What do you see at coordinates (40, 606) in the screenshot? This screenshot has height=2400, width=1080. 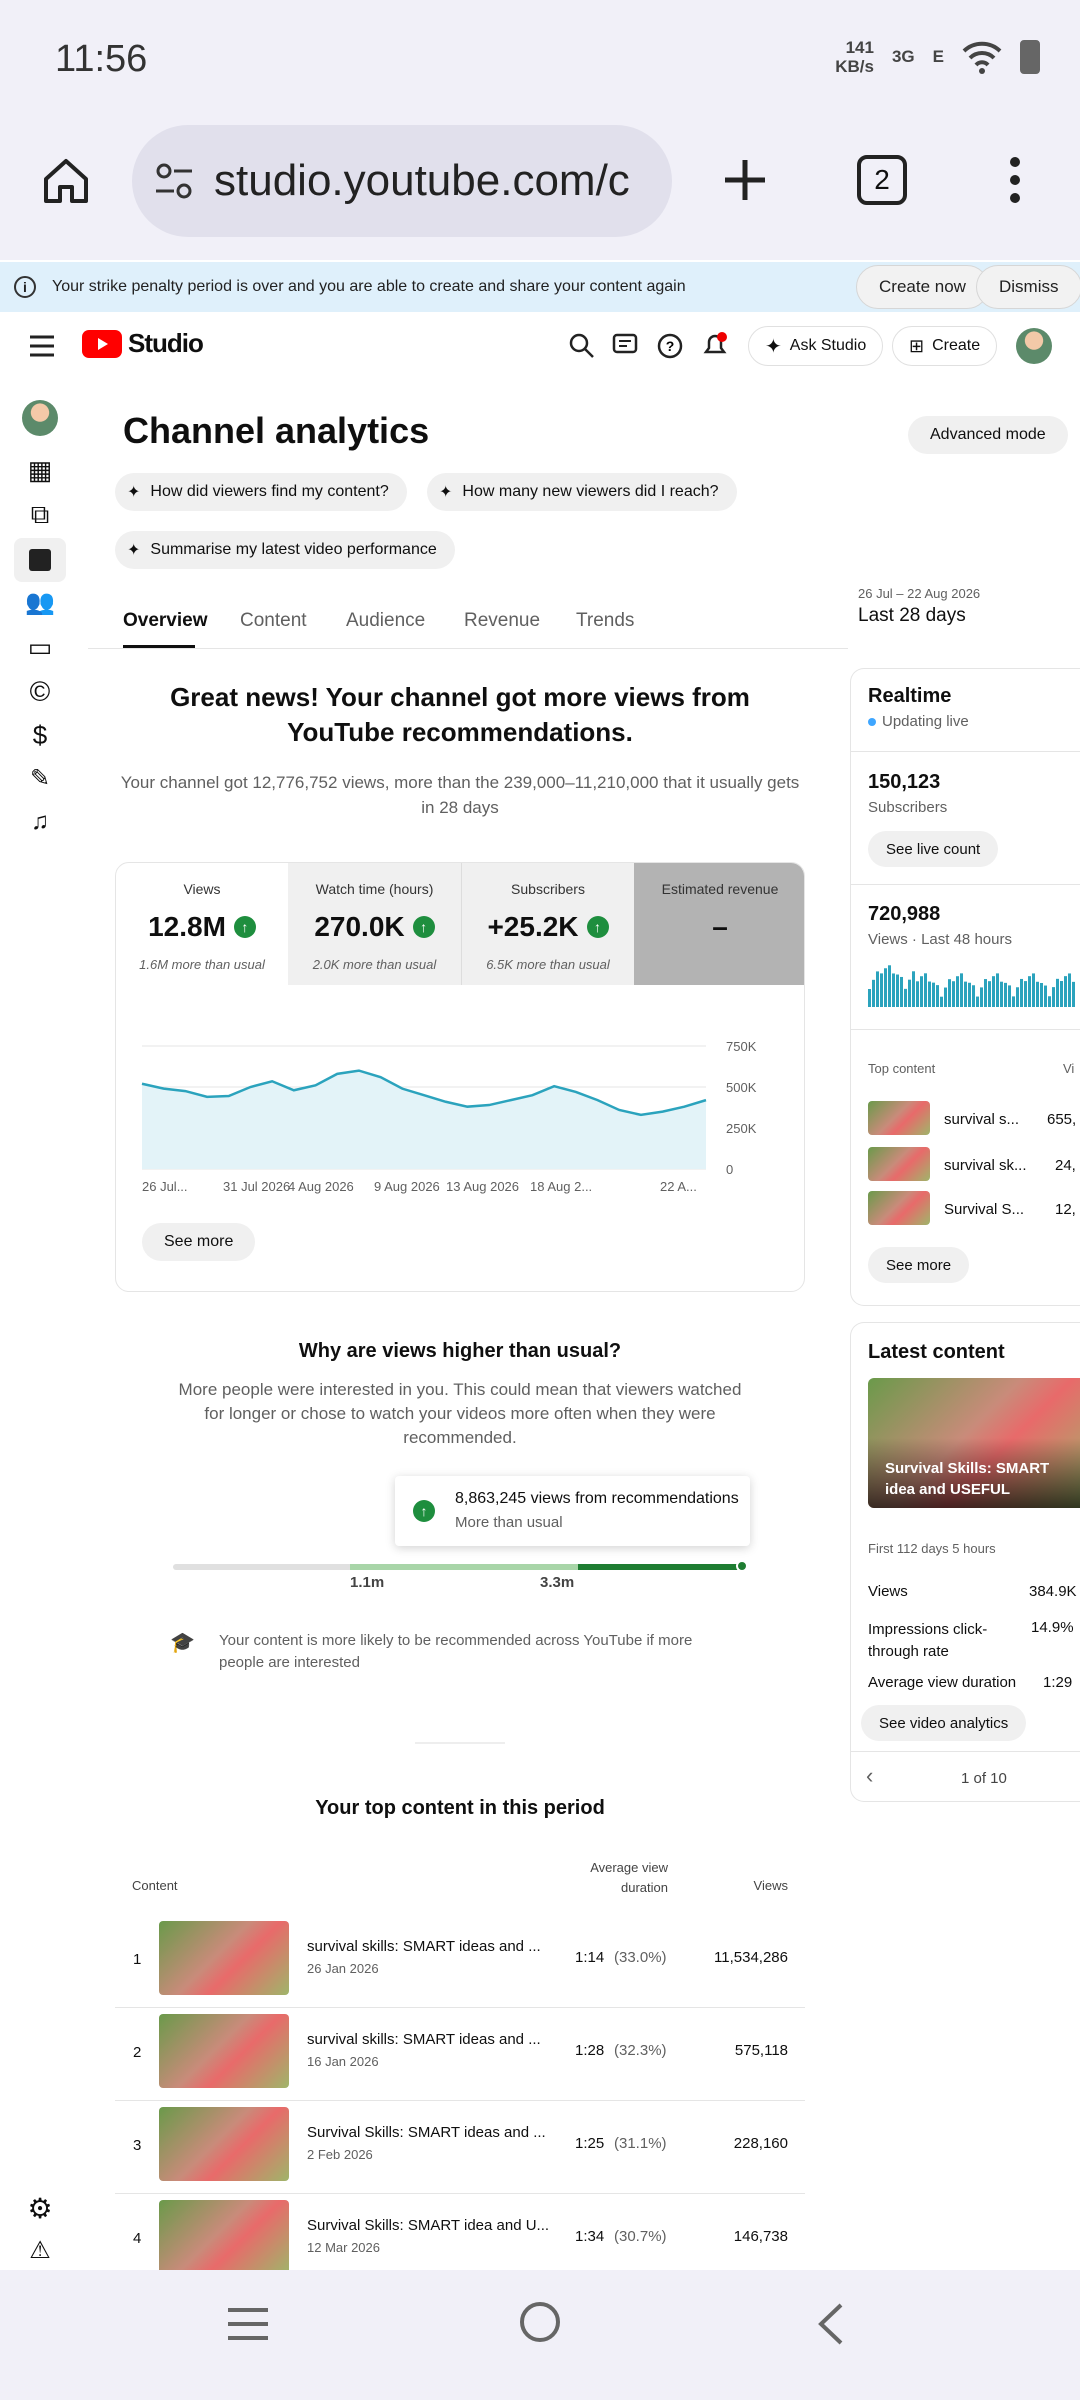 I see `community-icon: 👥` at bounding box center [40, 606].